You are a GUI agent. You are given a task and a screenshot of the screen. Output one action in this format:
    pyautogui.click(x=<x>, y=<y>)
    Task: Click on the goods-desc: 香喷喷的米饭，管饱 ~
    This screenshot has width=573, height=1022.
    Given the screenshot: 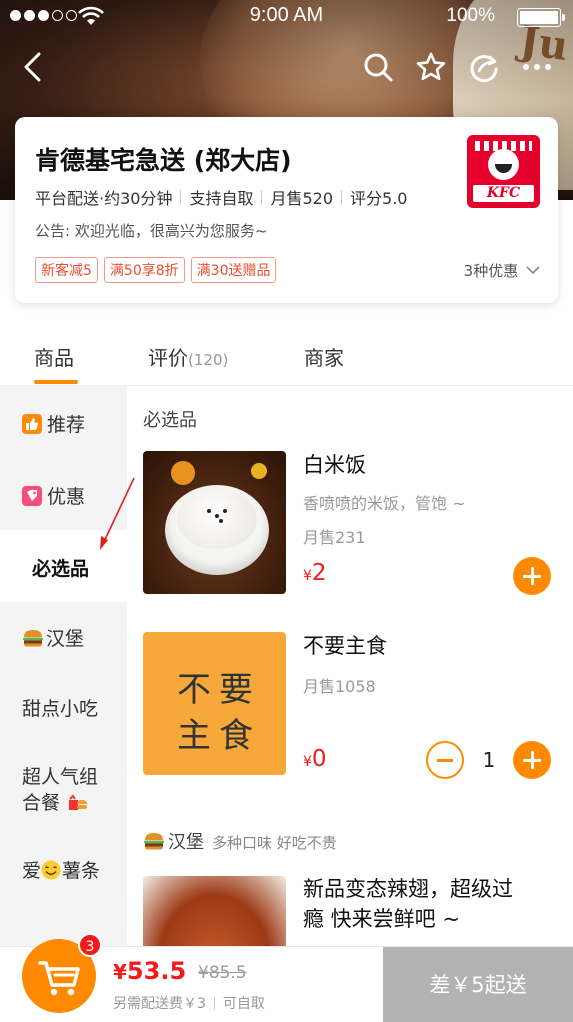 What is the action you would take?
    pyautogui.click(x=384, y=503)
    